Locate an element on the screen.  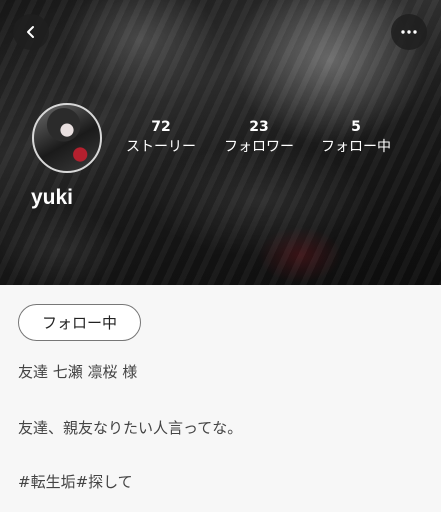
following-button: フォロー中 is located at coordinates (79, 322).